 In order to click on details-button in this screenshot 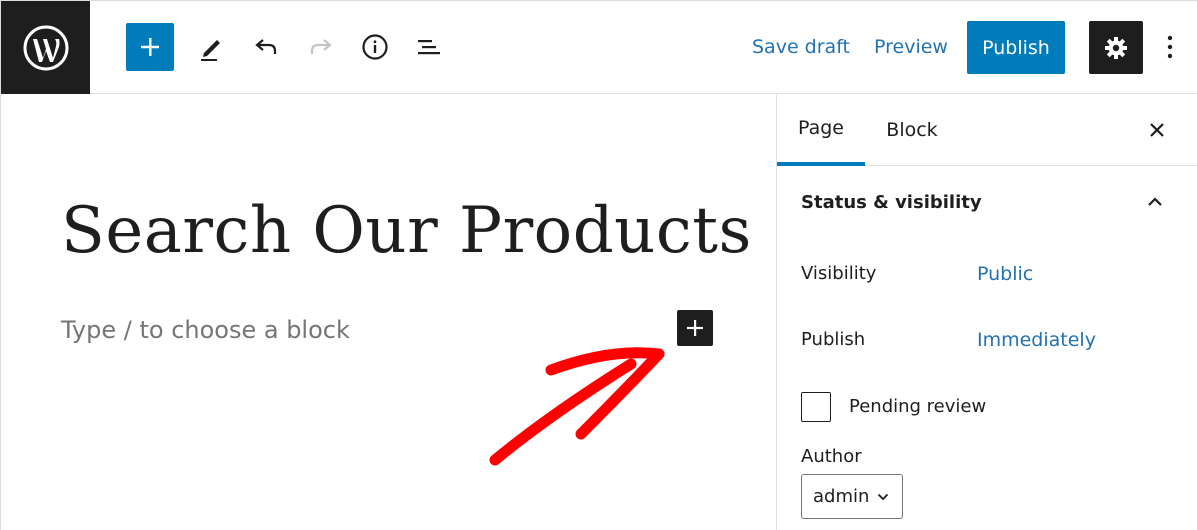, I will do `click(375, 47)`.